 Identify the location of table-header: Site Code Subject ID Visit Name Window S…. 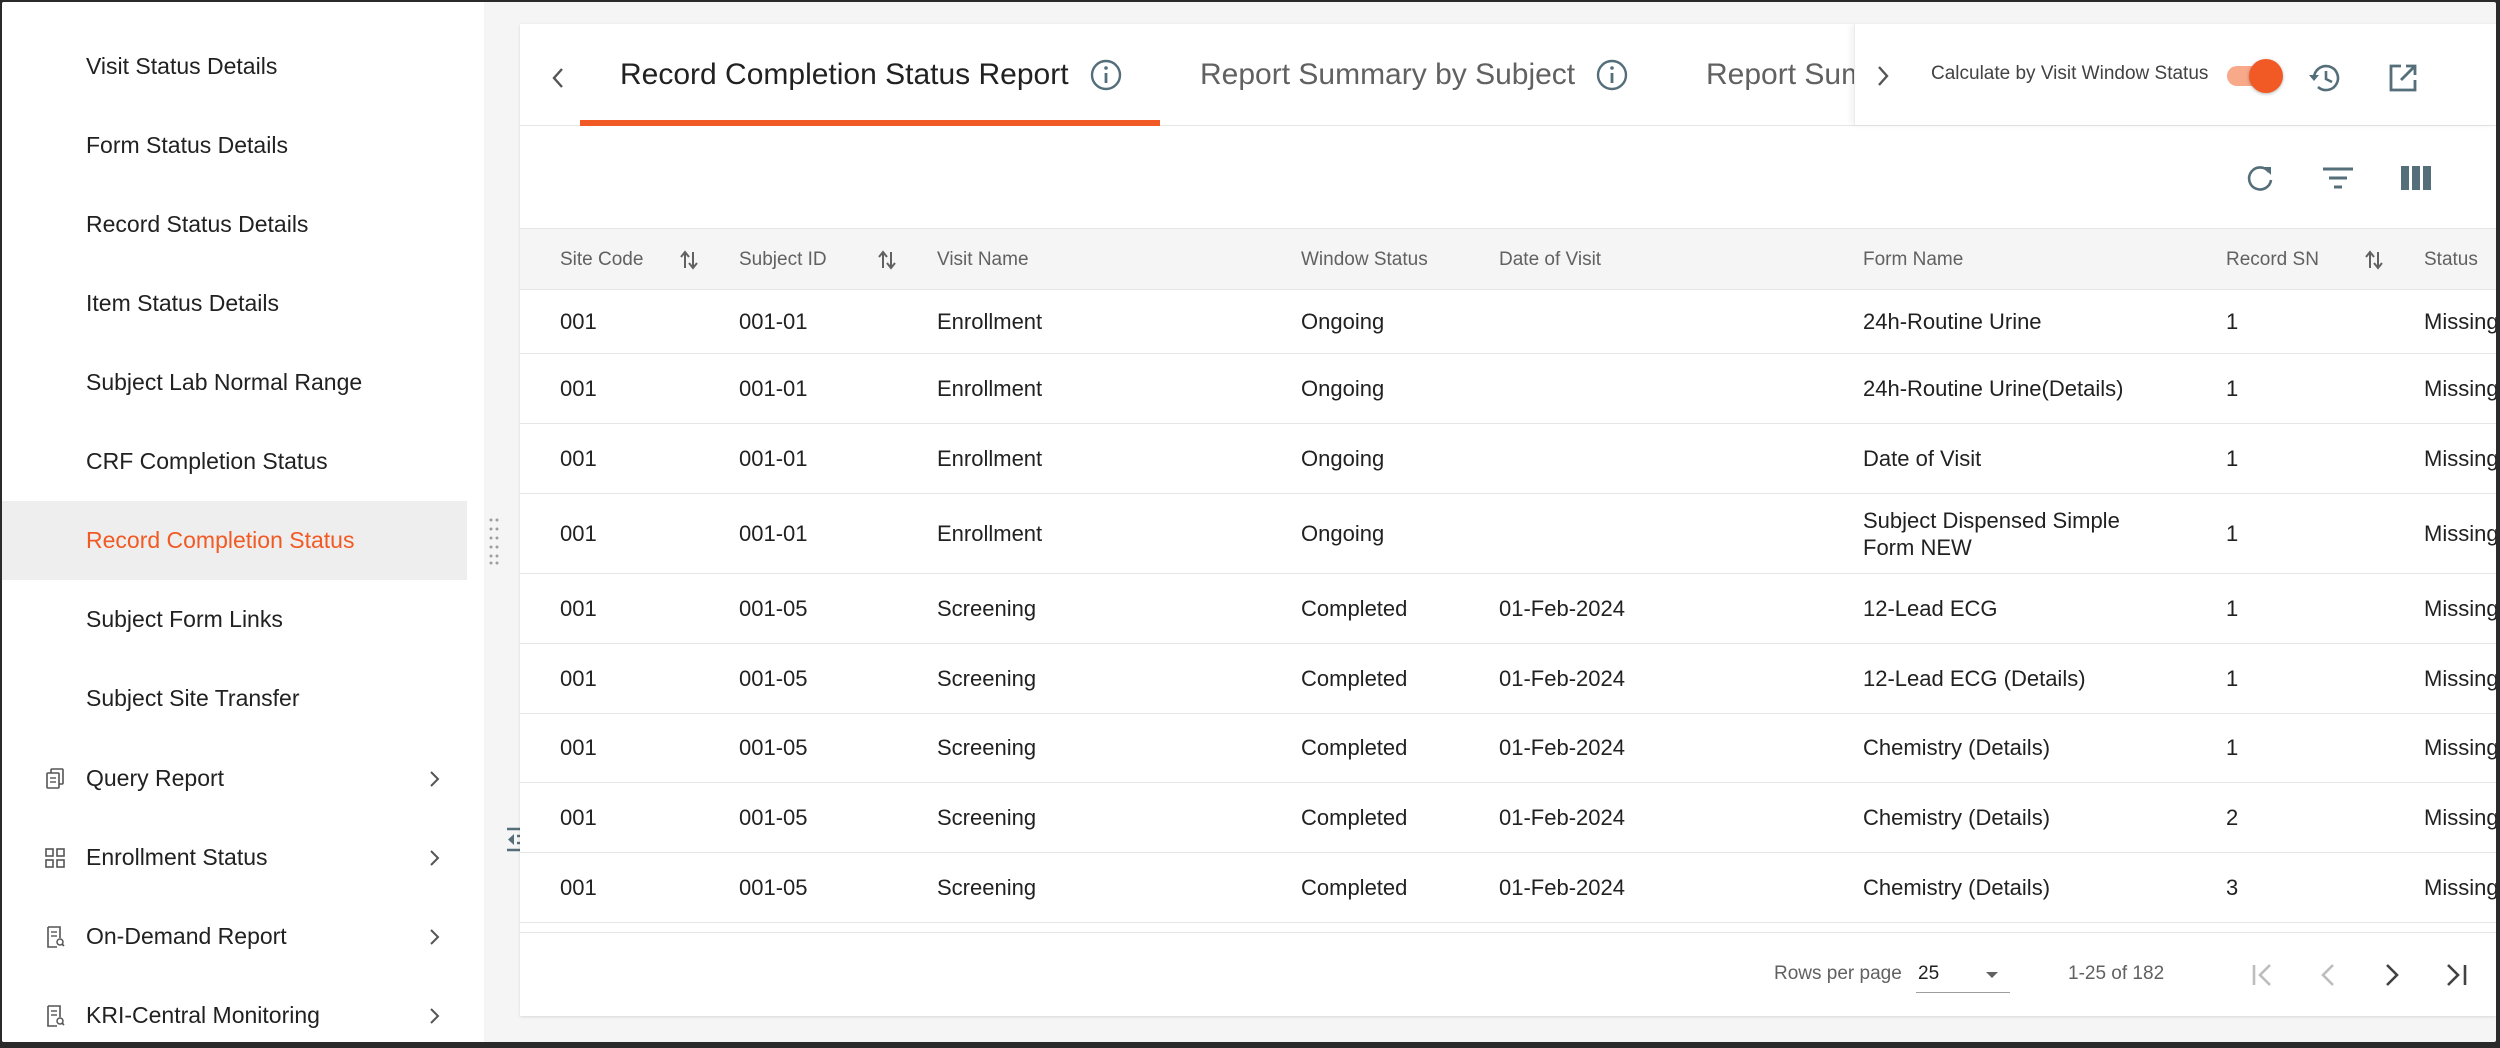
(1508, 259).